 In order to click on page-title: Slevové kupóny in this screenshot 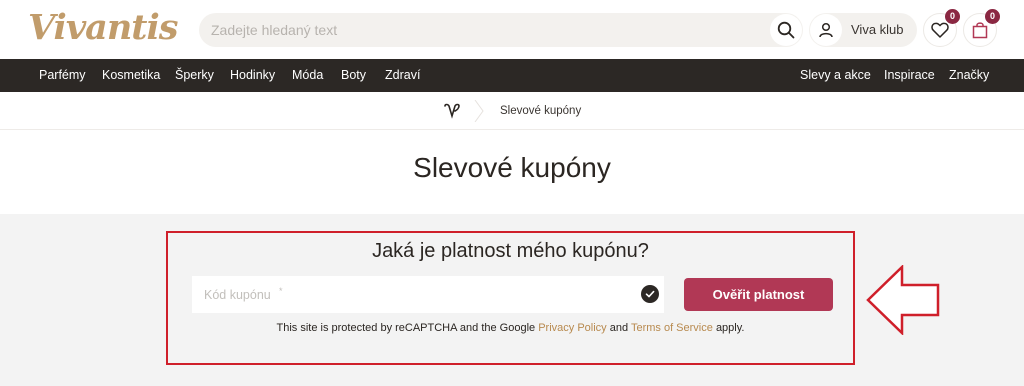, I will do `click(512, 167)`.